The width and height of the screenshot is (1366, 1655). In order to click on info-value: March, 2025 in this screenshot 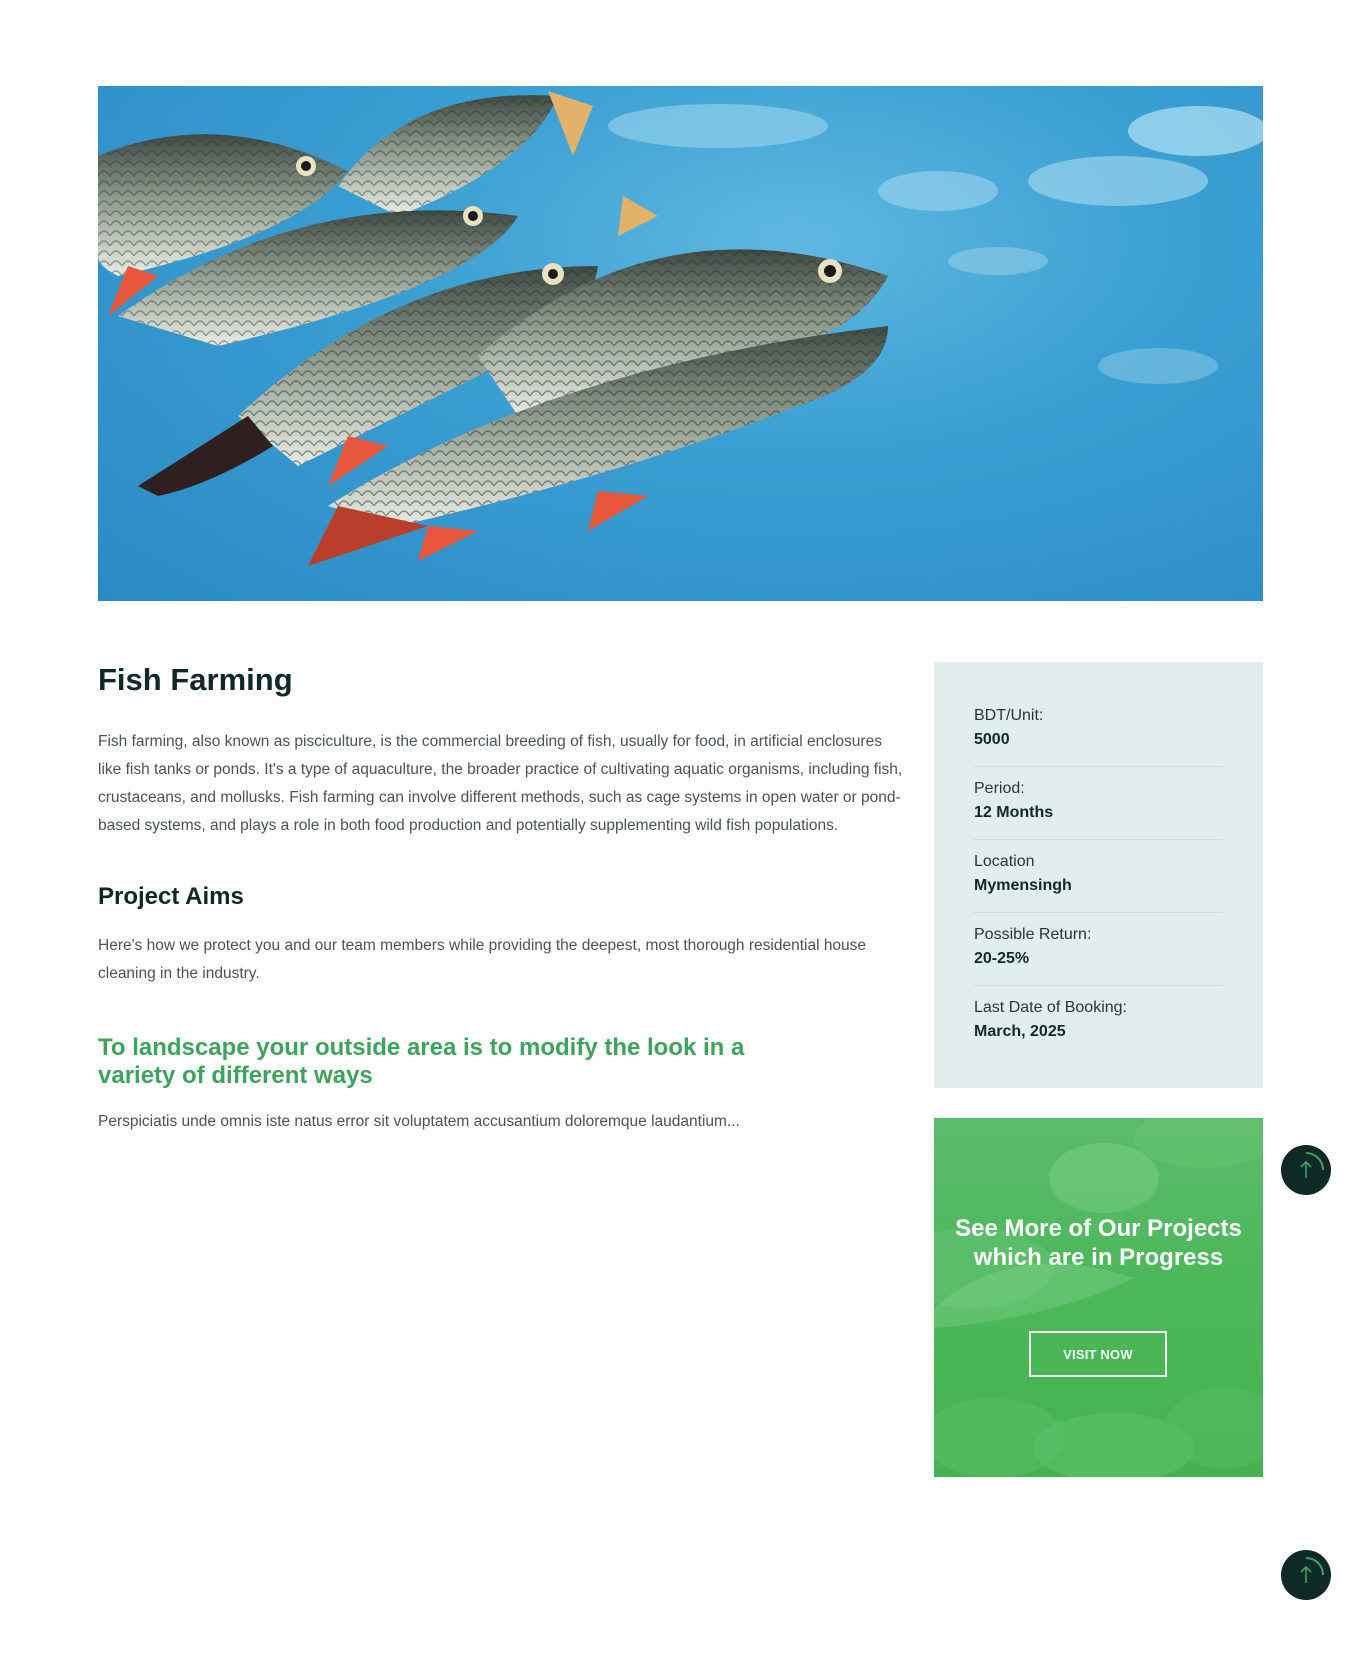, I will do `click(1020, 1031)`.